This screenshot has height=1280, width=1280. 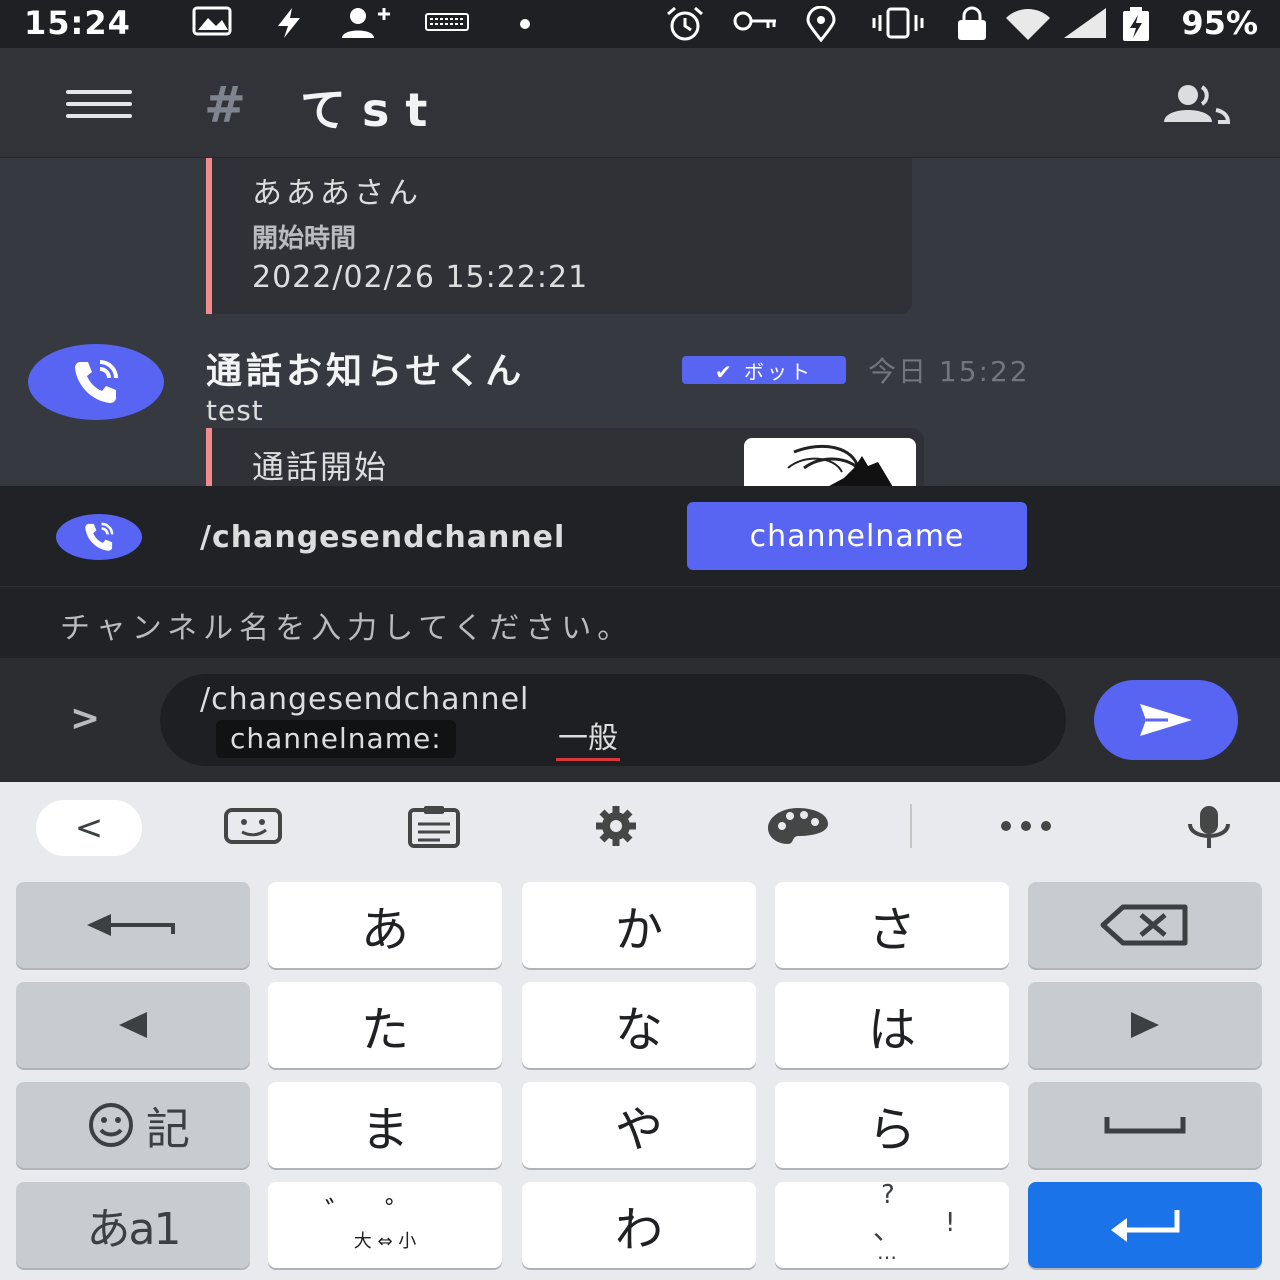 I want to click on key-ha: は, so click(x=892, y=1025).